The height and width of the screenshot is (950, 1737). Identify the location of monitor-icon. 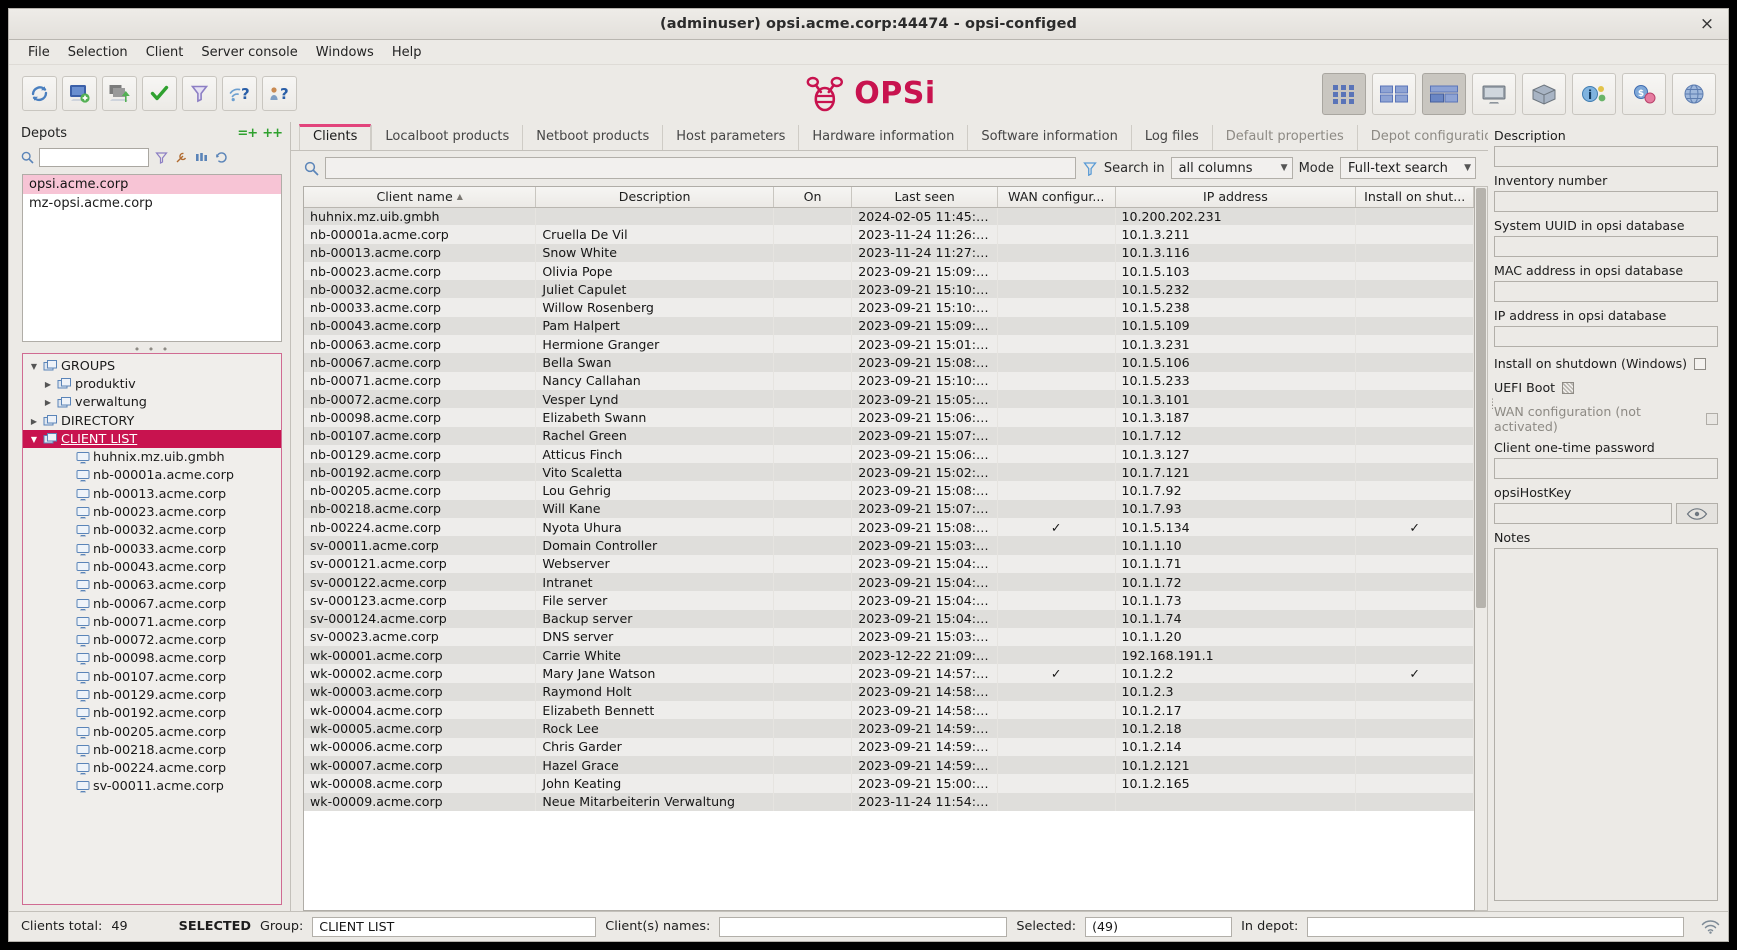
(1494, 93).